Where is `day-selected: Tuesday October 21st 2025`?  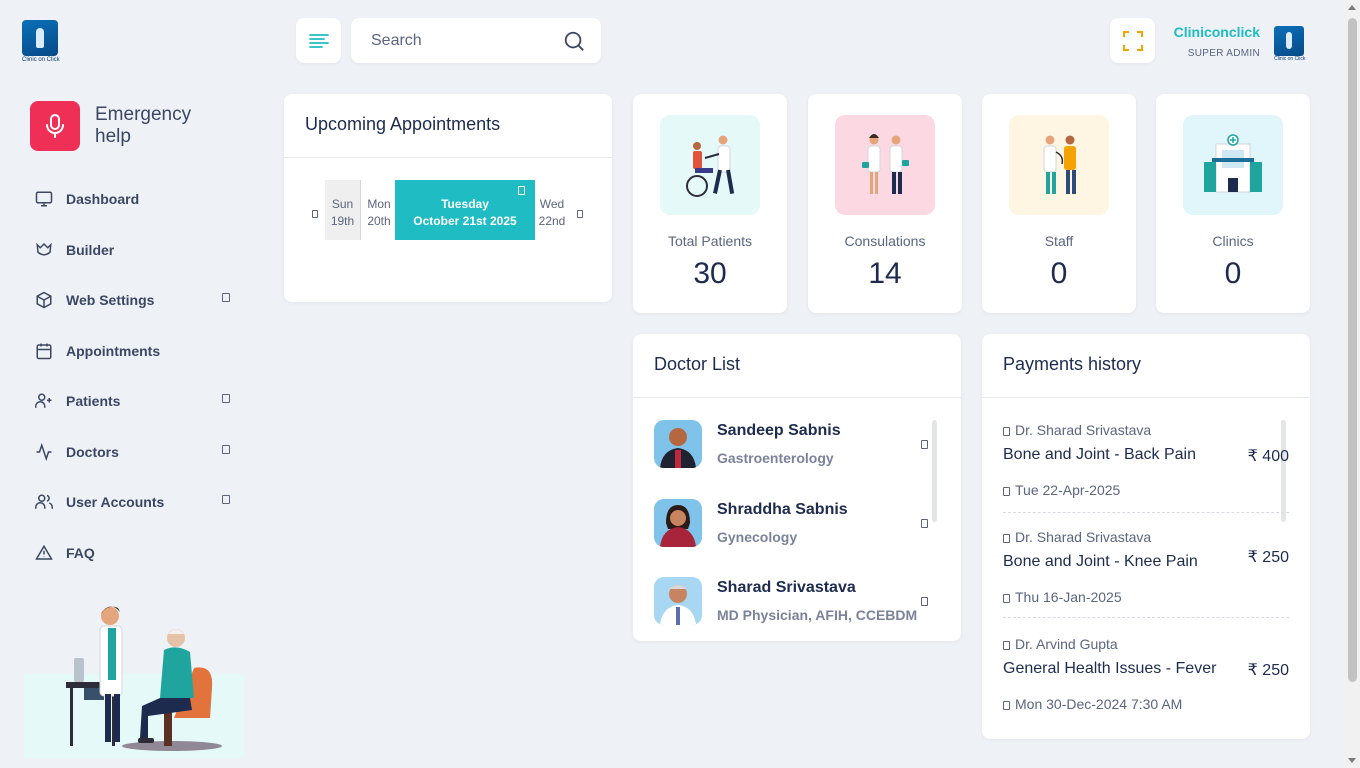
day-selected: Tuesday October 21st 2025 is located at coordinates (465, 210).